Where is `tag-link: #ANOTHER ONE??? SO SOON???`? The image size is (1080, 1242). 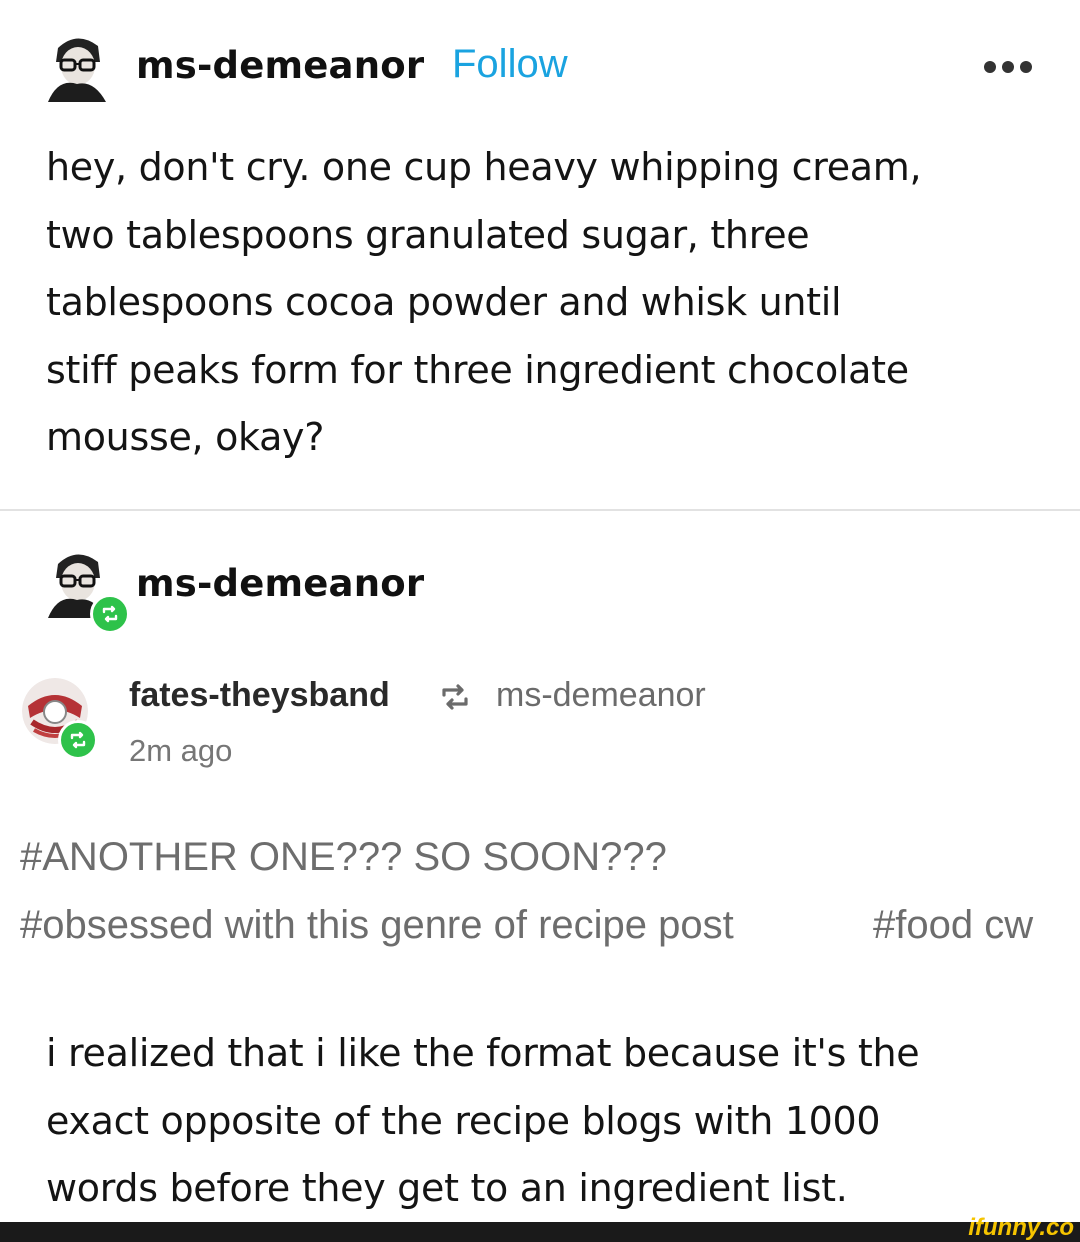
tag-link: #ANOTHER ONE??? SO SOON??? is located at coordinates (343, 857).